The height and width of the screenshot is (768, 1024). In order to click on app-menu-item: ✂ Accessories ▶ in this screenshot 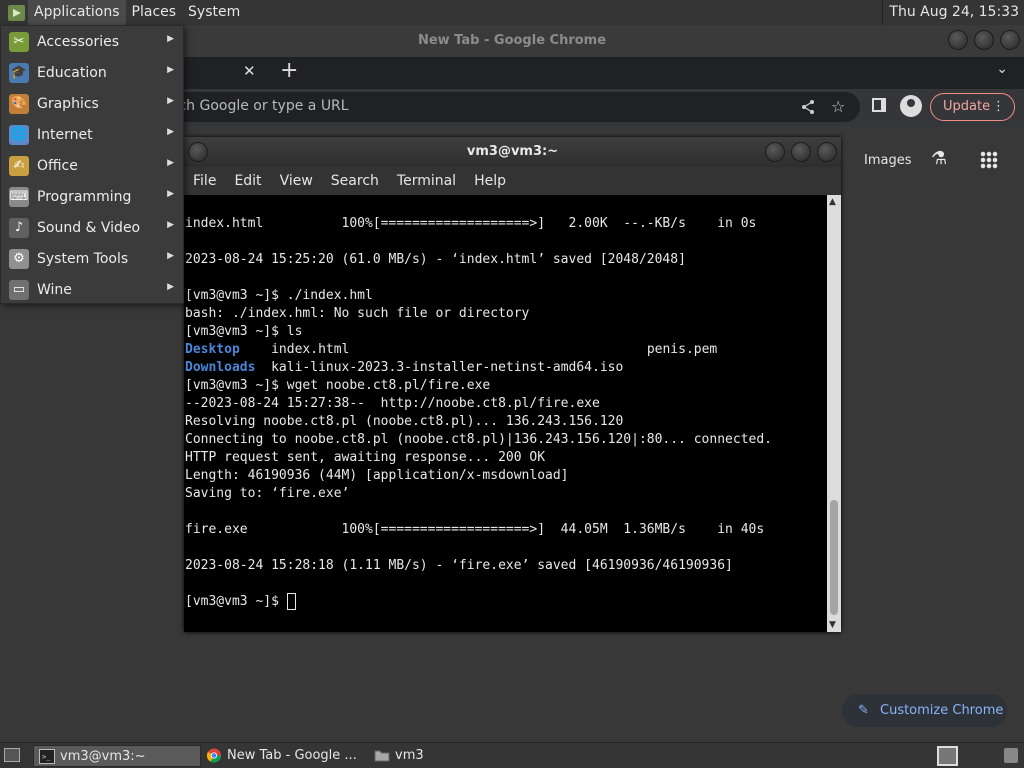, I will do `click(92, 41)`.